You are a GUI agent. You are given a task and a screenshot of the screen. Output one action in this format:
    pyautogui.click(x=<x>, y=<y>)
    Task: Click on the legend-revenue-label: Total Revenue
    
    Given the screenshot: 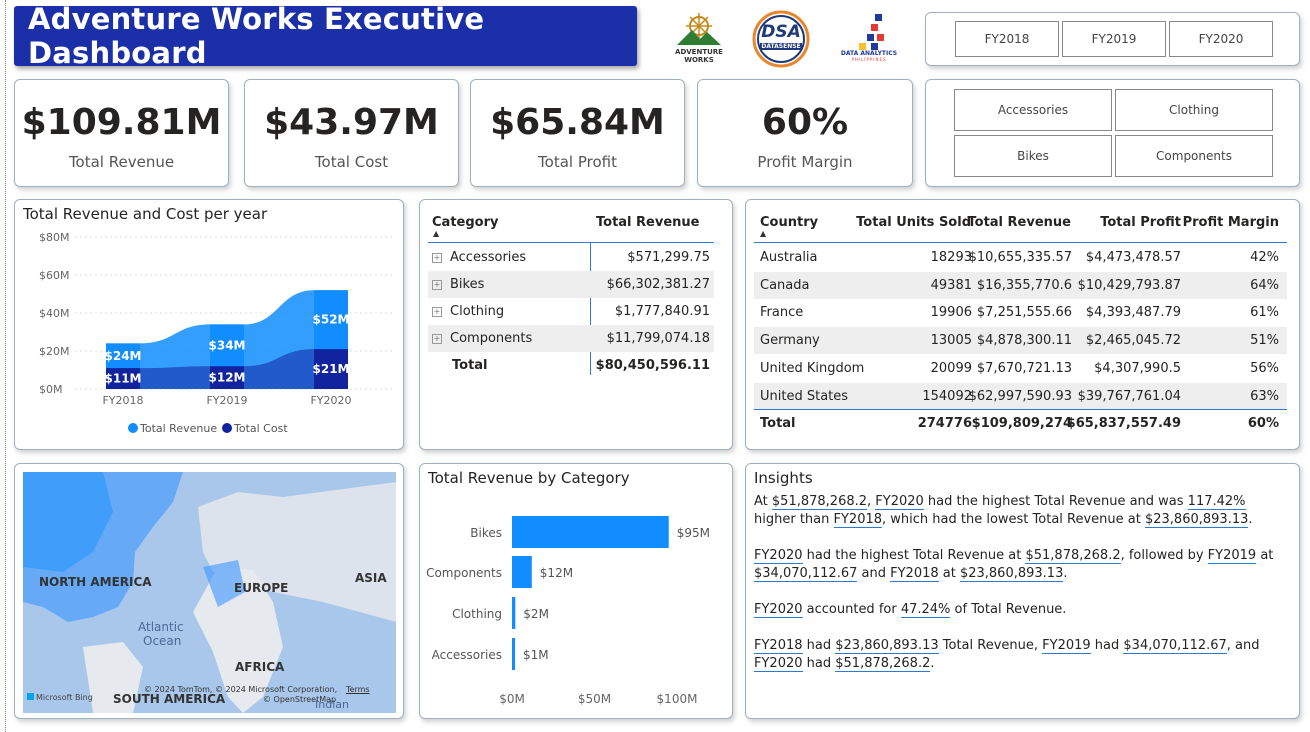 What is the action you would take?
    pyautogui.click(x=178, y=428)
    